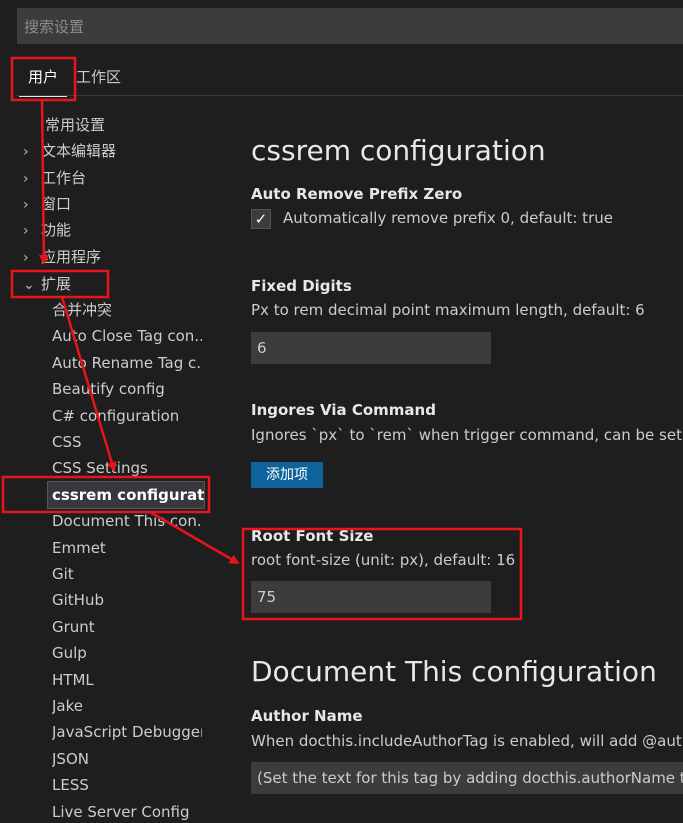  I want to click on ext-item-live-server: Live Server Config, so click(127, 811).